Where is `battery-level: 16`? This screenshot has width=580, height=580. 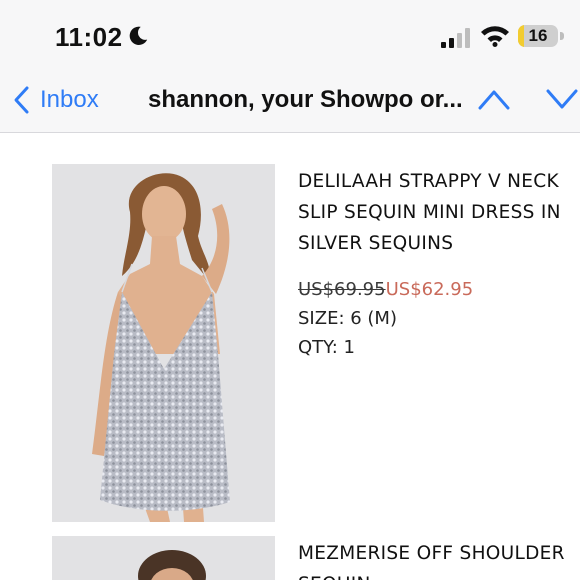
battery-level: 16 is located at coordinates (538, 35).